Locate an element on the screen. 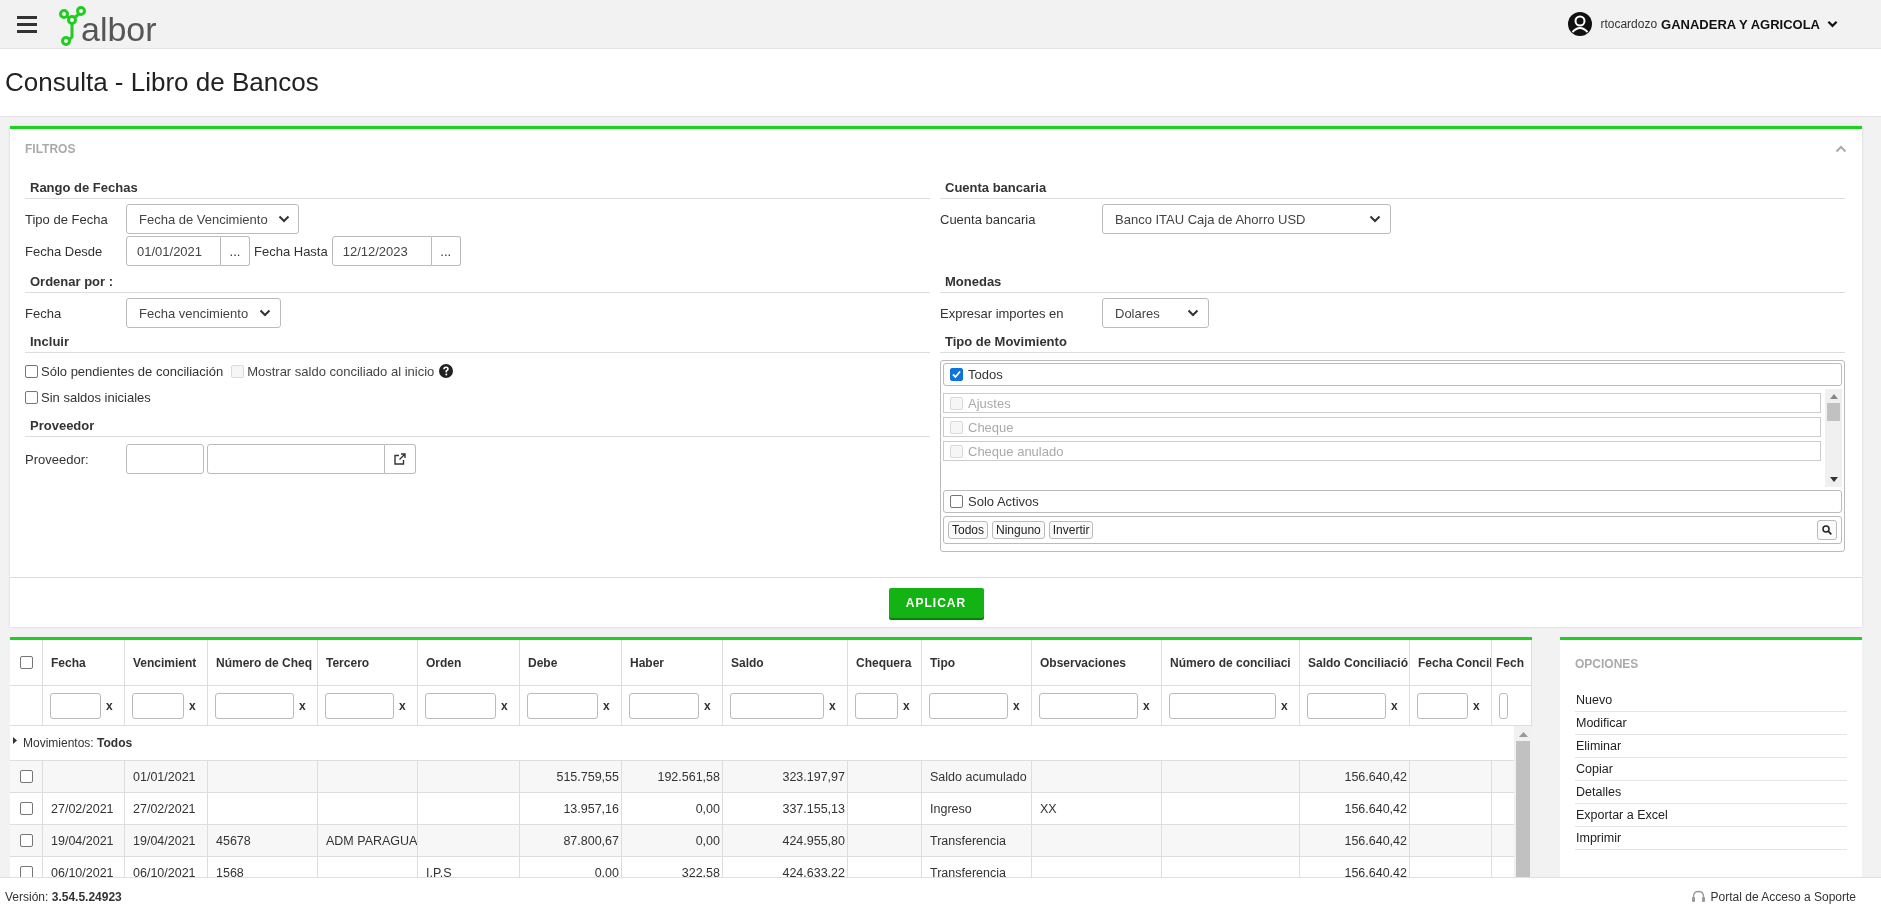 This screenshot has width=1881, height=916. column-header: Orden is located at coordinates (469, 662).